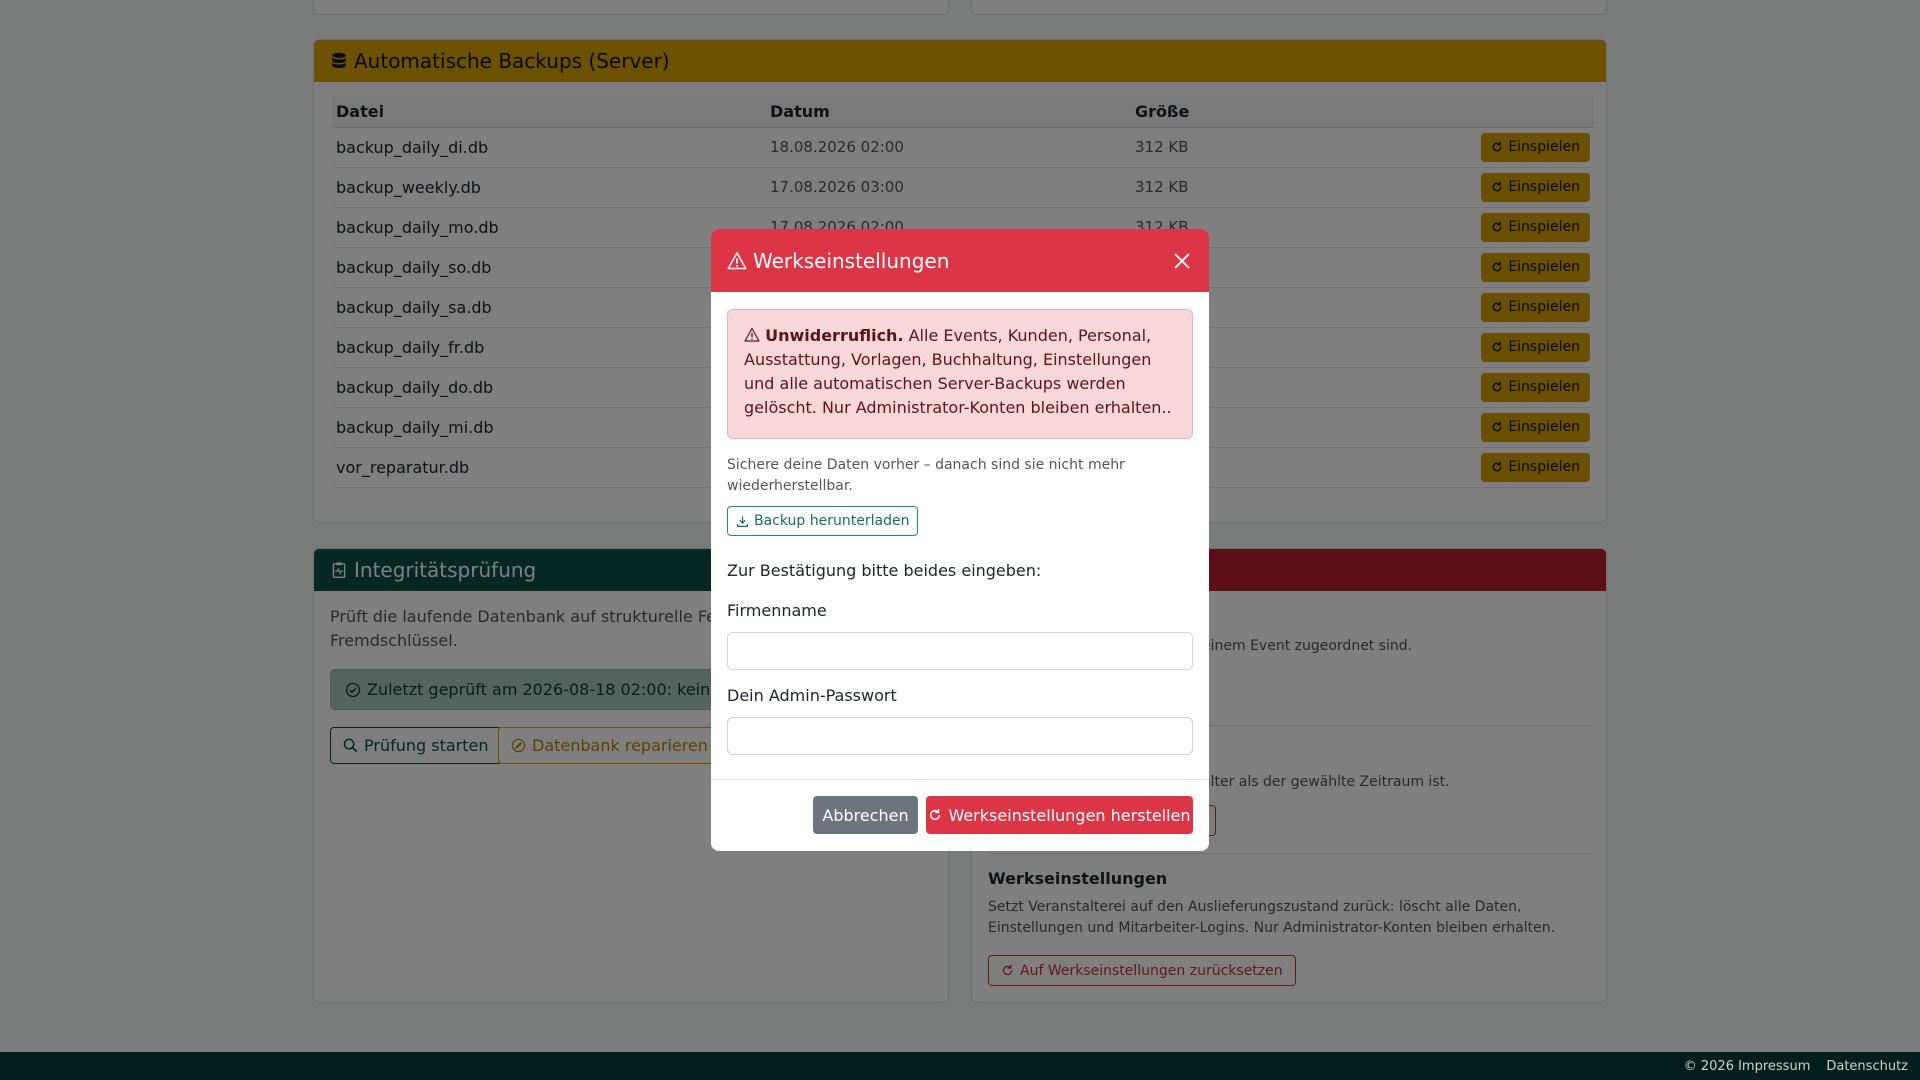  What do you see at coordinates (777, 610) in the screenshot?
I see `company-name-label: Firmenname` at bounding box center [777, 610].